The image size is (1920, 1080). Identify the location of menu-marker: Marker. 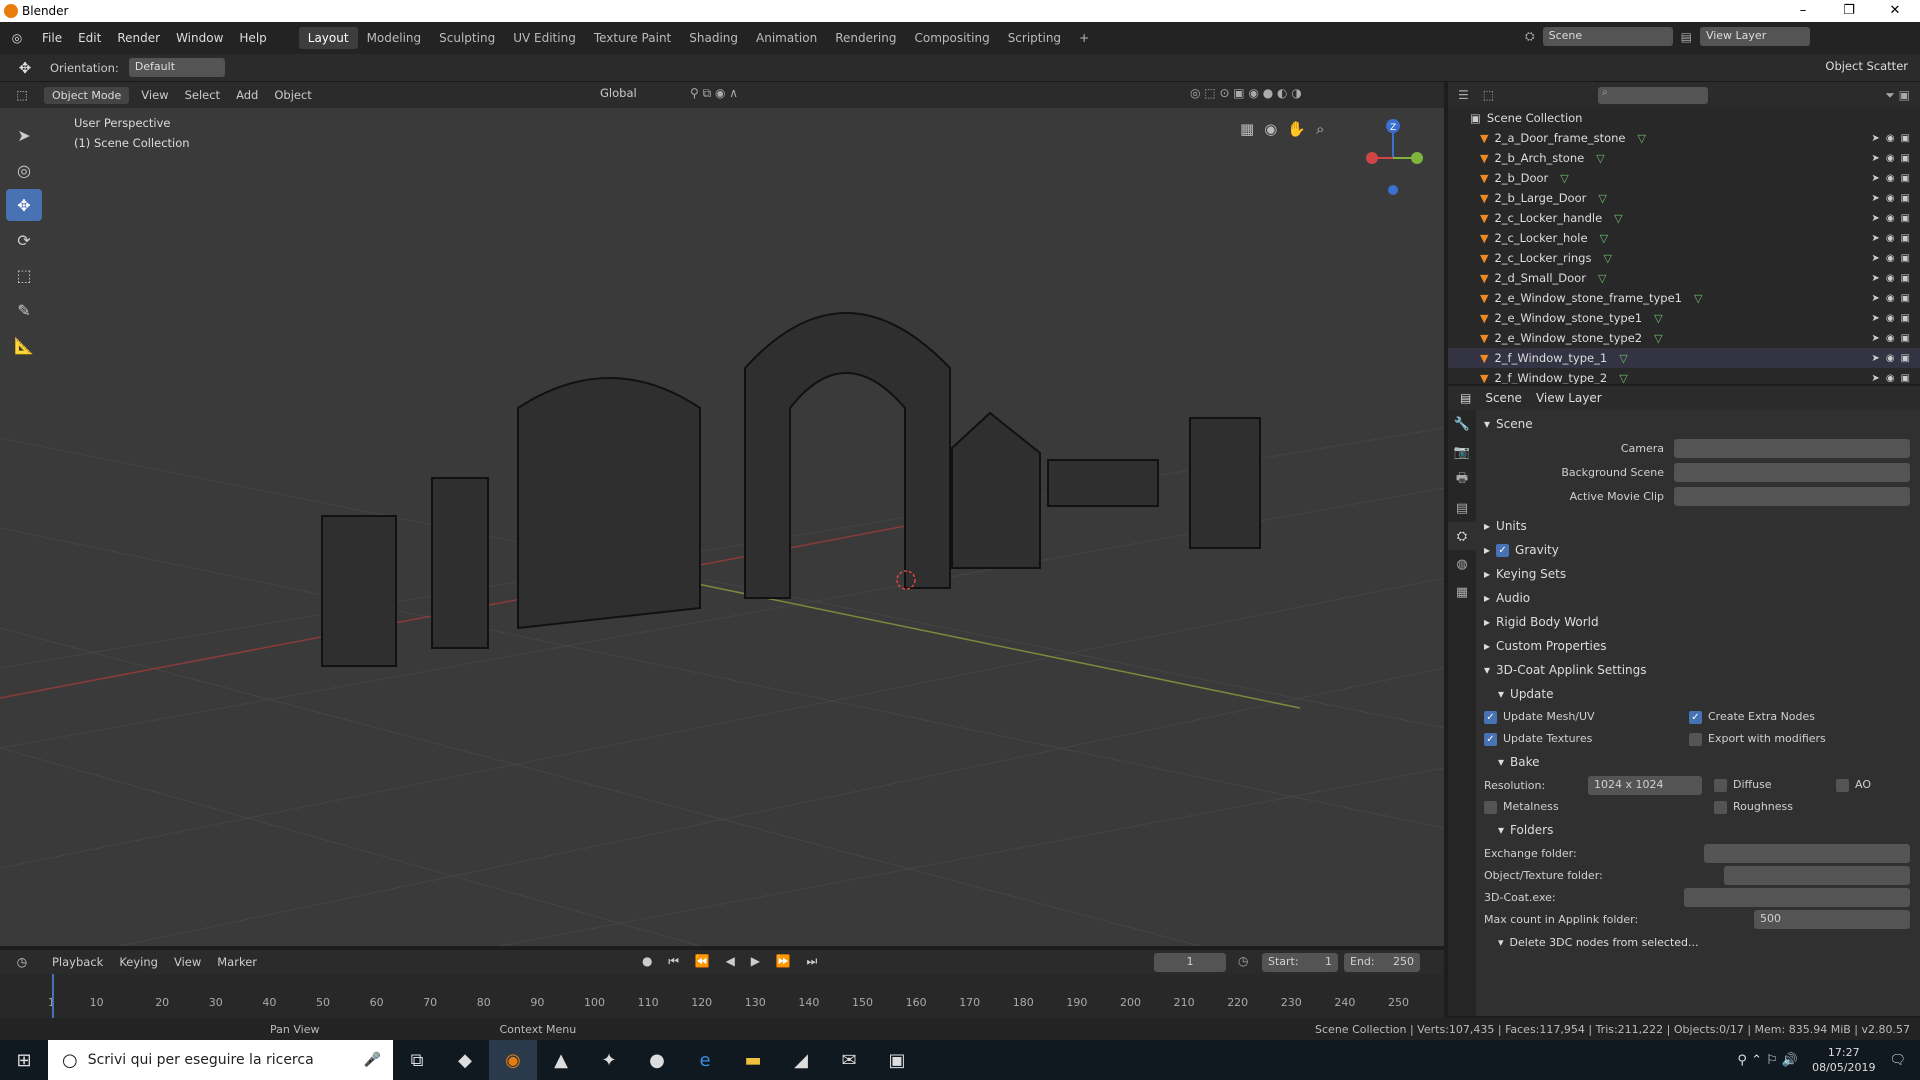
(237, 962).